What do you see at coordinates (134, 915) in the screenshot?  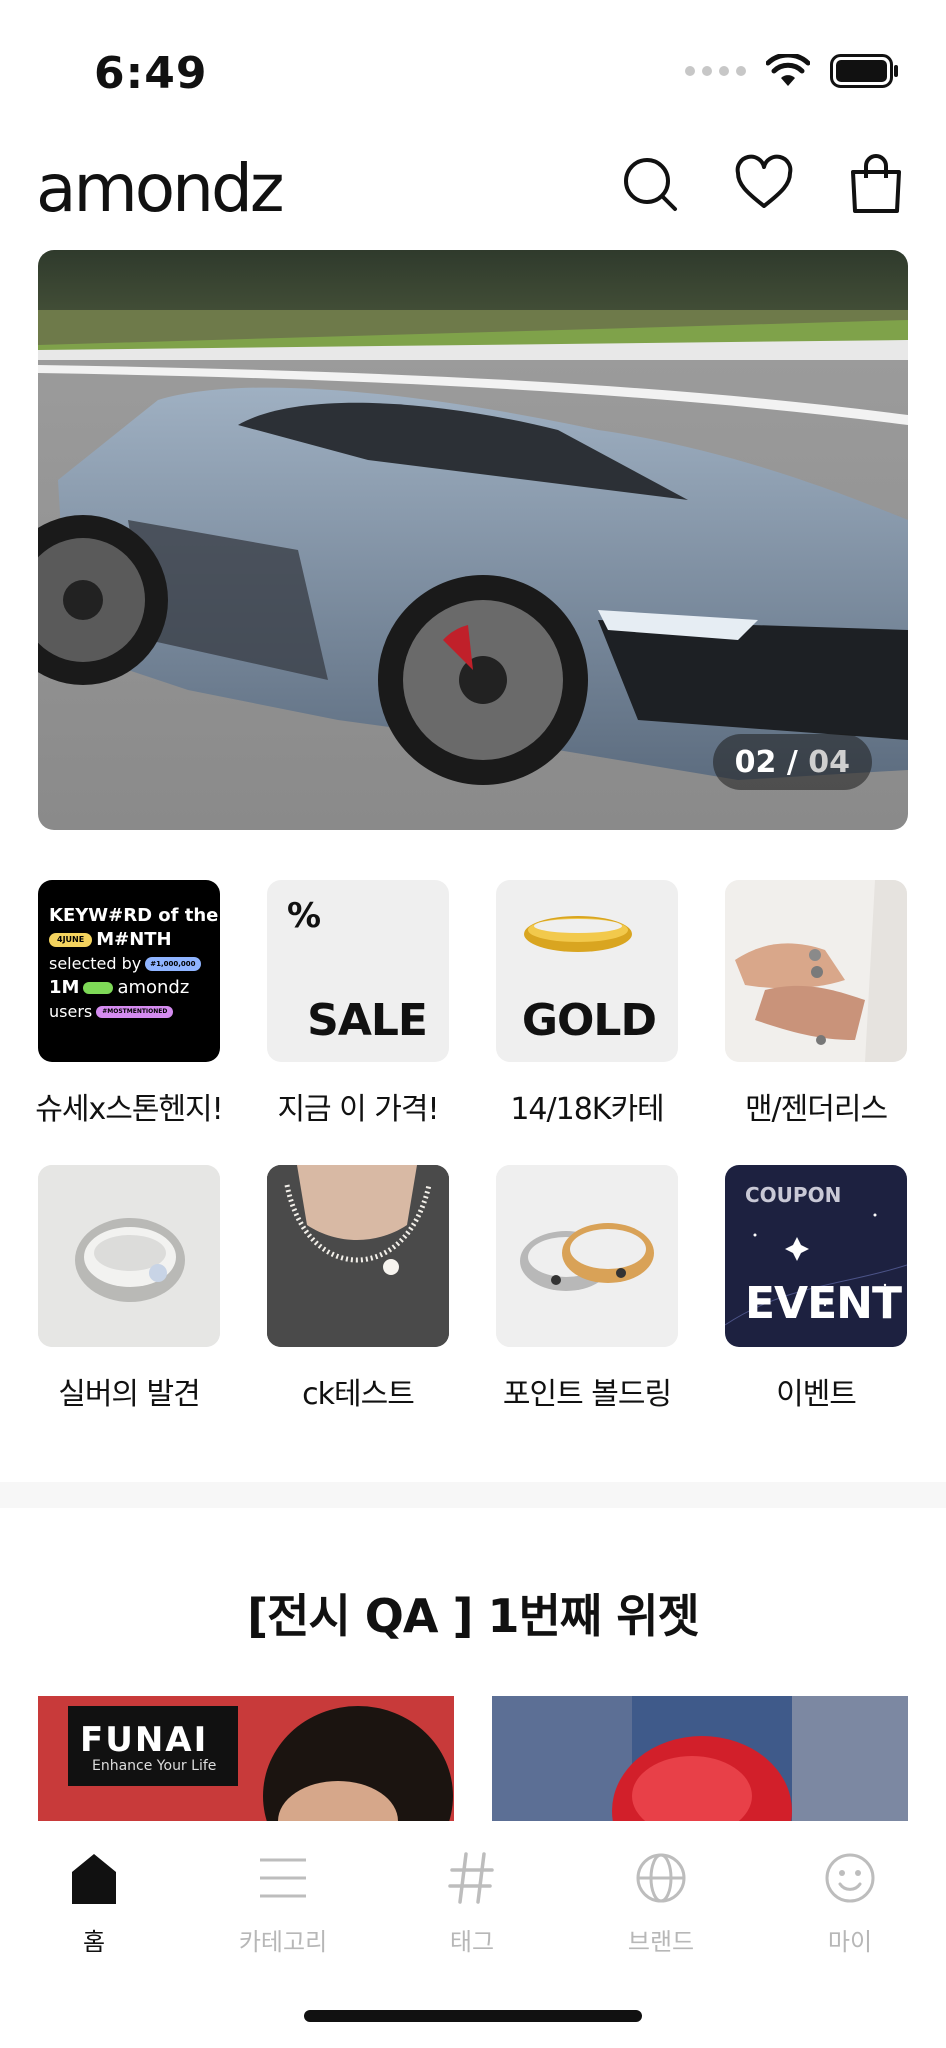 I see `keyword-line-1: KEYW#RD of the` at bounding box center [134, 915].